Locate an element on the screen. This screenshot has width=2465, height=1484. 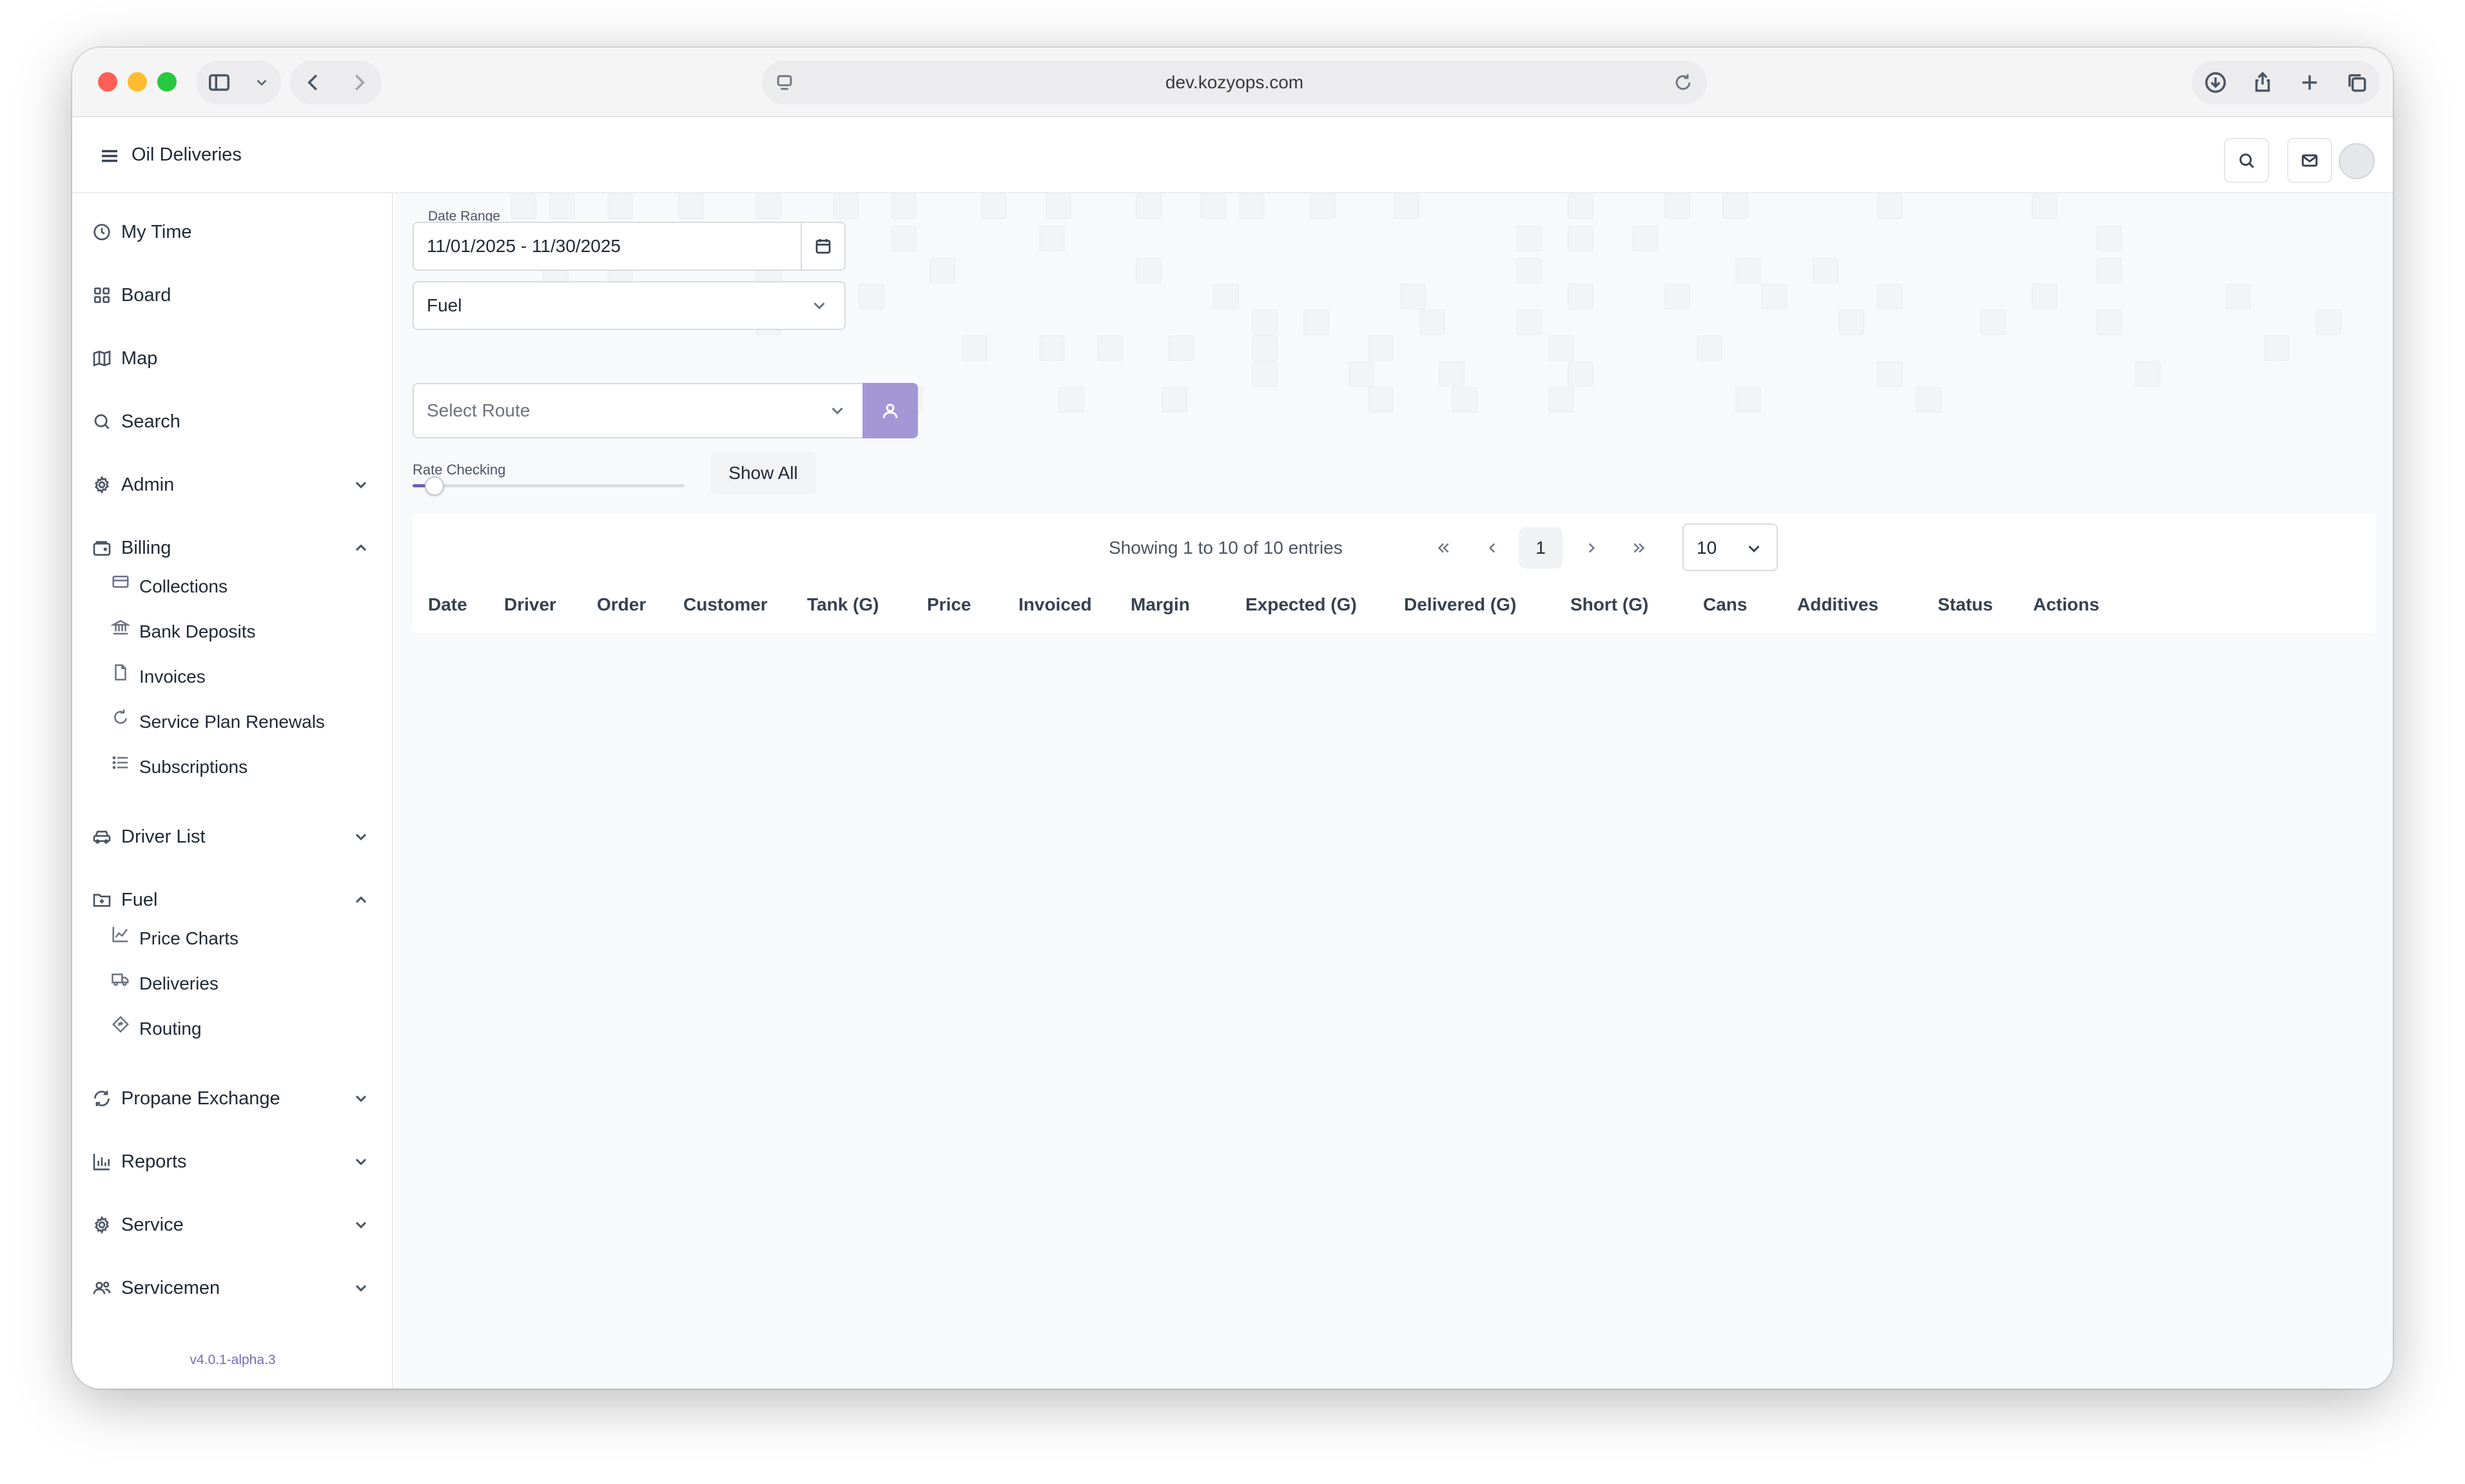
sidebar-item-fuel: Fuel is located at coordinates (232, 900).